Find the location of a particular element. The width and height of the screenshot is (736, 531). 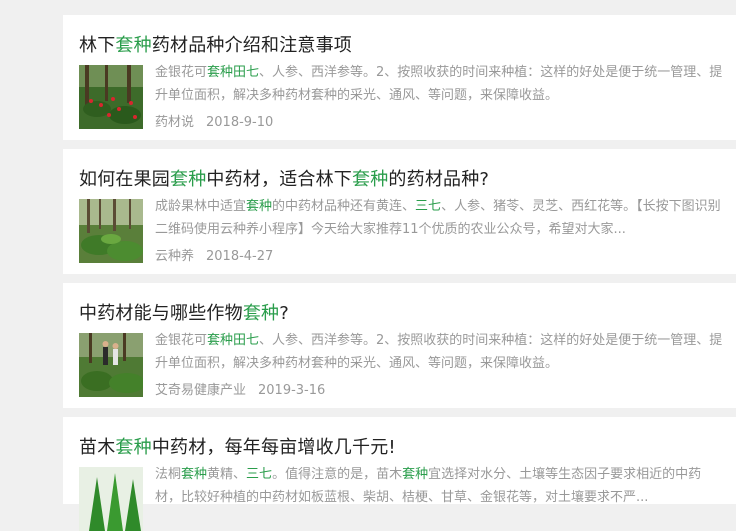

result-title: 如何在果园套种中药材，适合林下套种的药材品种? is located at coordinates (284, 178).